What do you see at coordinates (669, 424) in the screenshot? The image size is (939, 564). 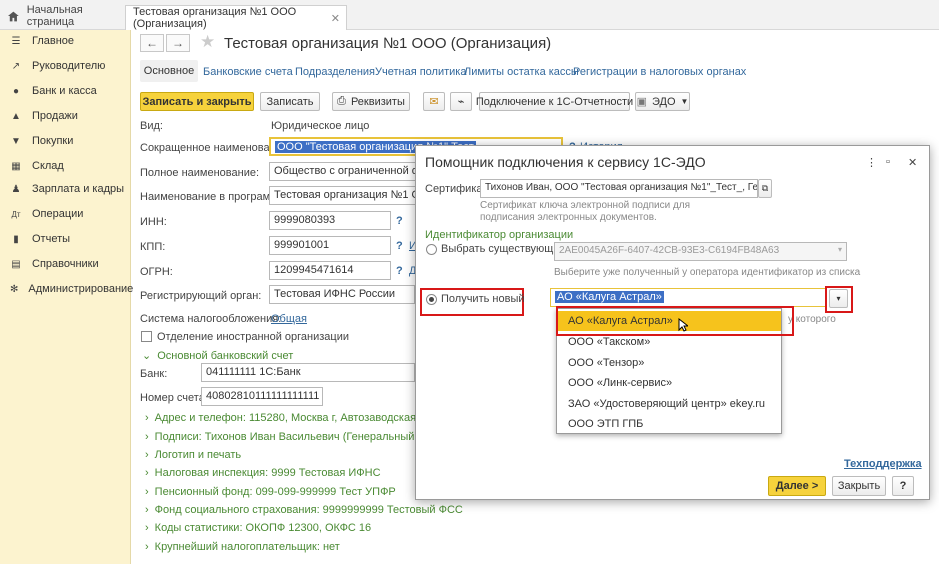 I see `list-item: ООО ЭТП ГПБ` at bounding box center [669, 424].